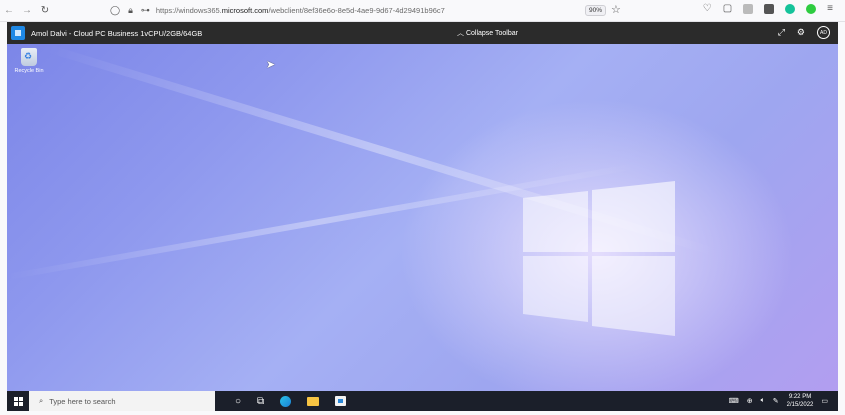 Image resolution: width=845 pixels, height=415 pixels. I want to click on cortana-icon: ○, so click(238, 401).